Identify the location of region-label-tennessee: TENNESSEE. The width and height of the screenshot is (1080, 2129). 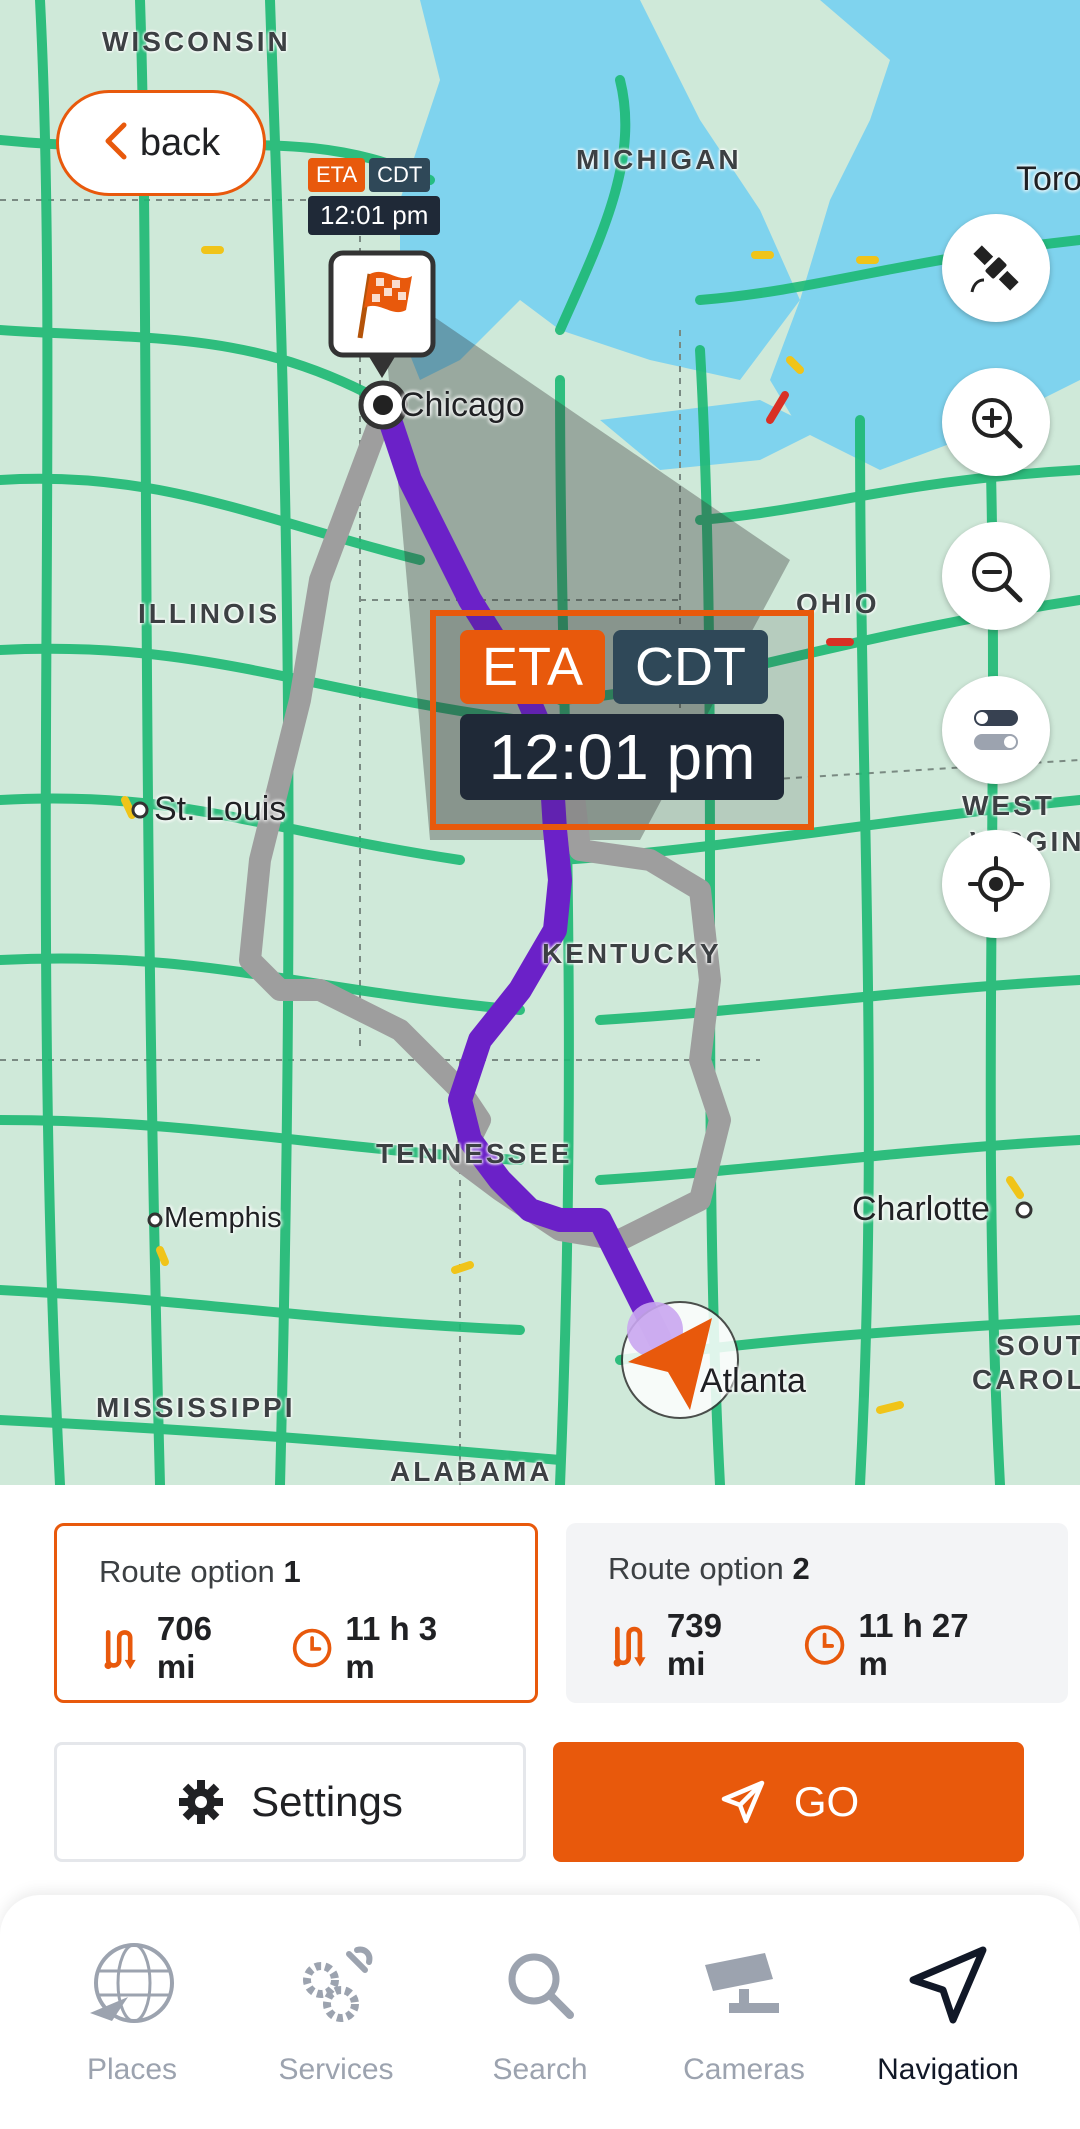
(474, 1153).